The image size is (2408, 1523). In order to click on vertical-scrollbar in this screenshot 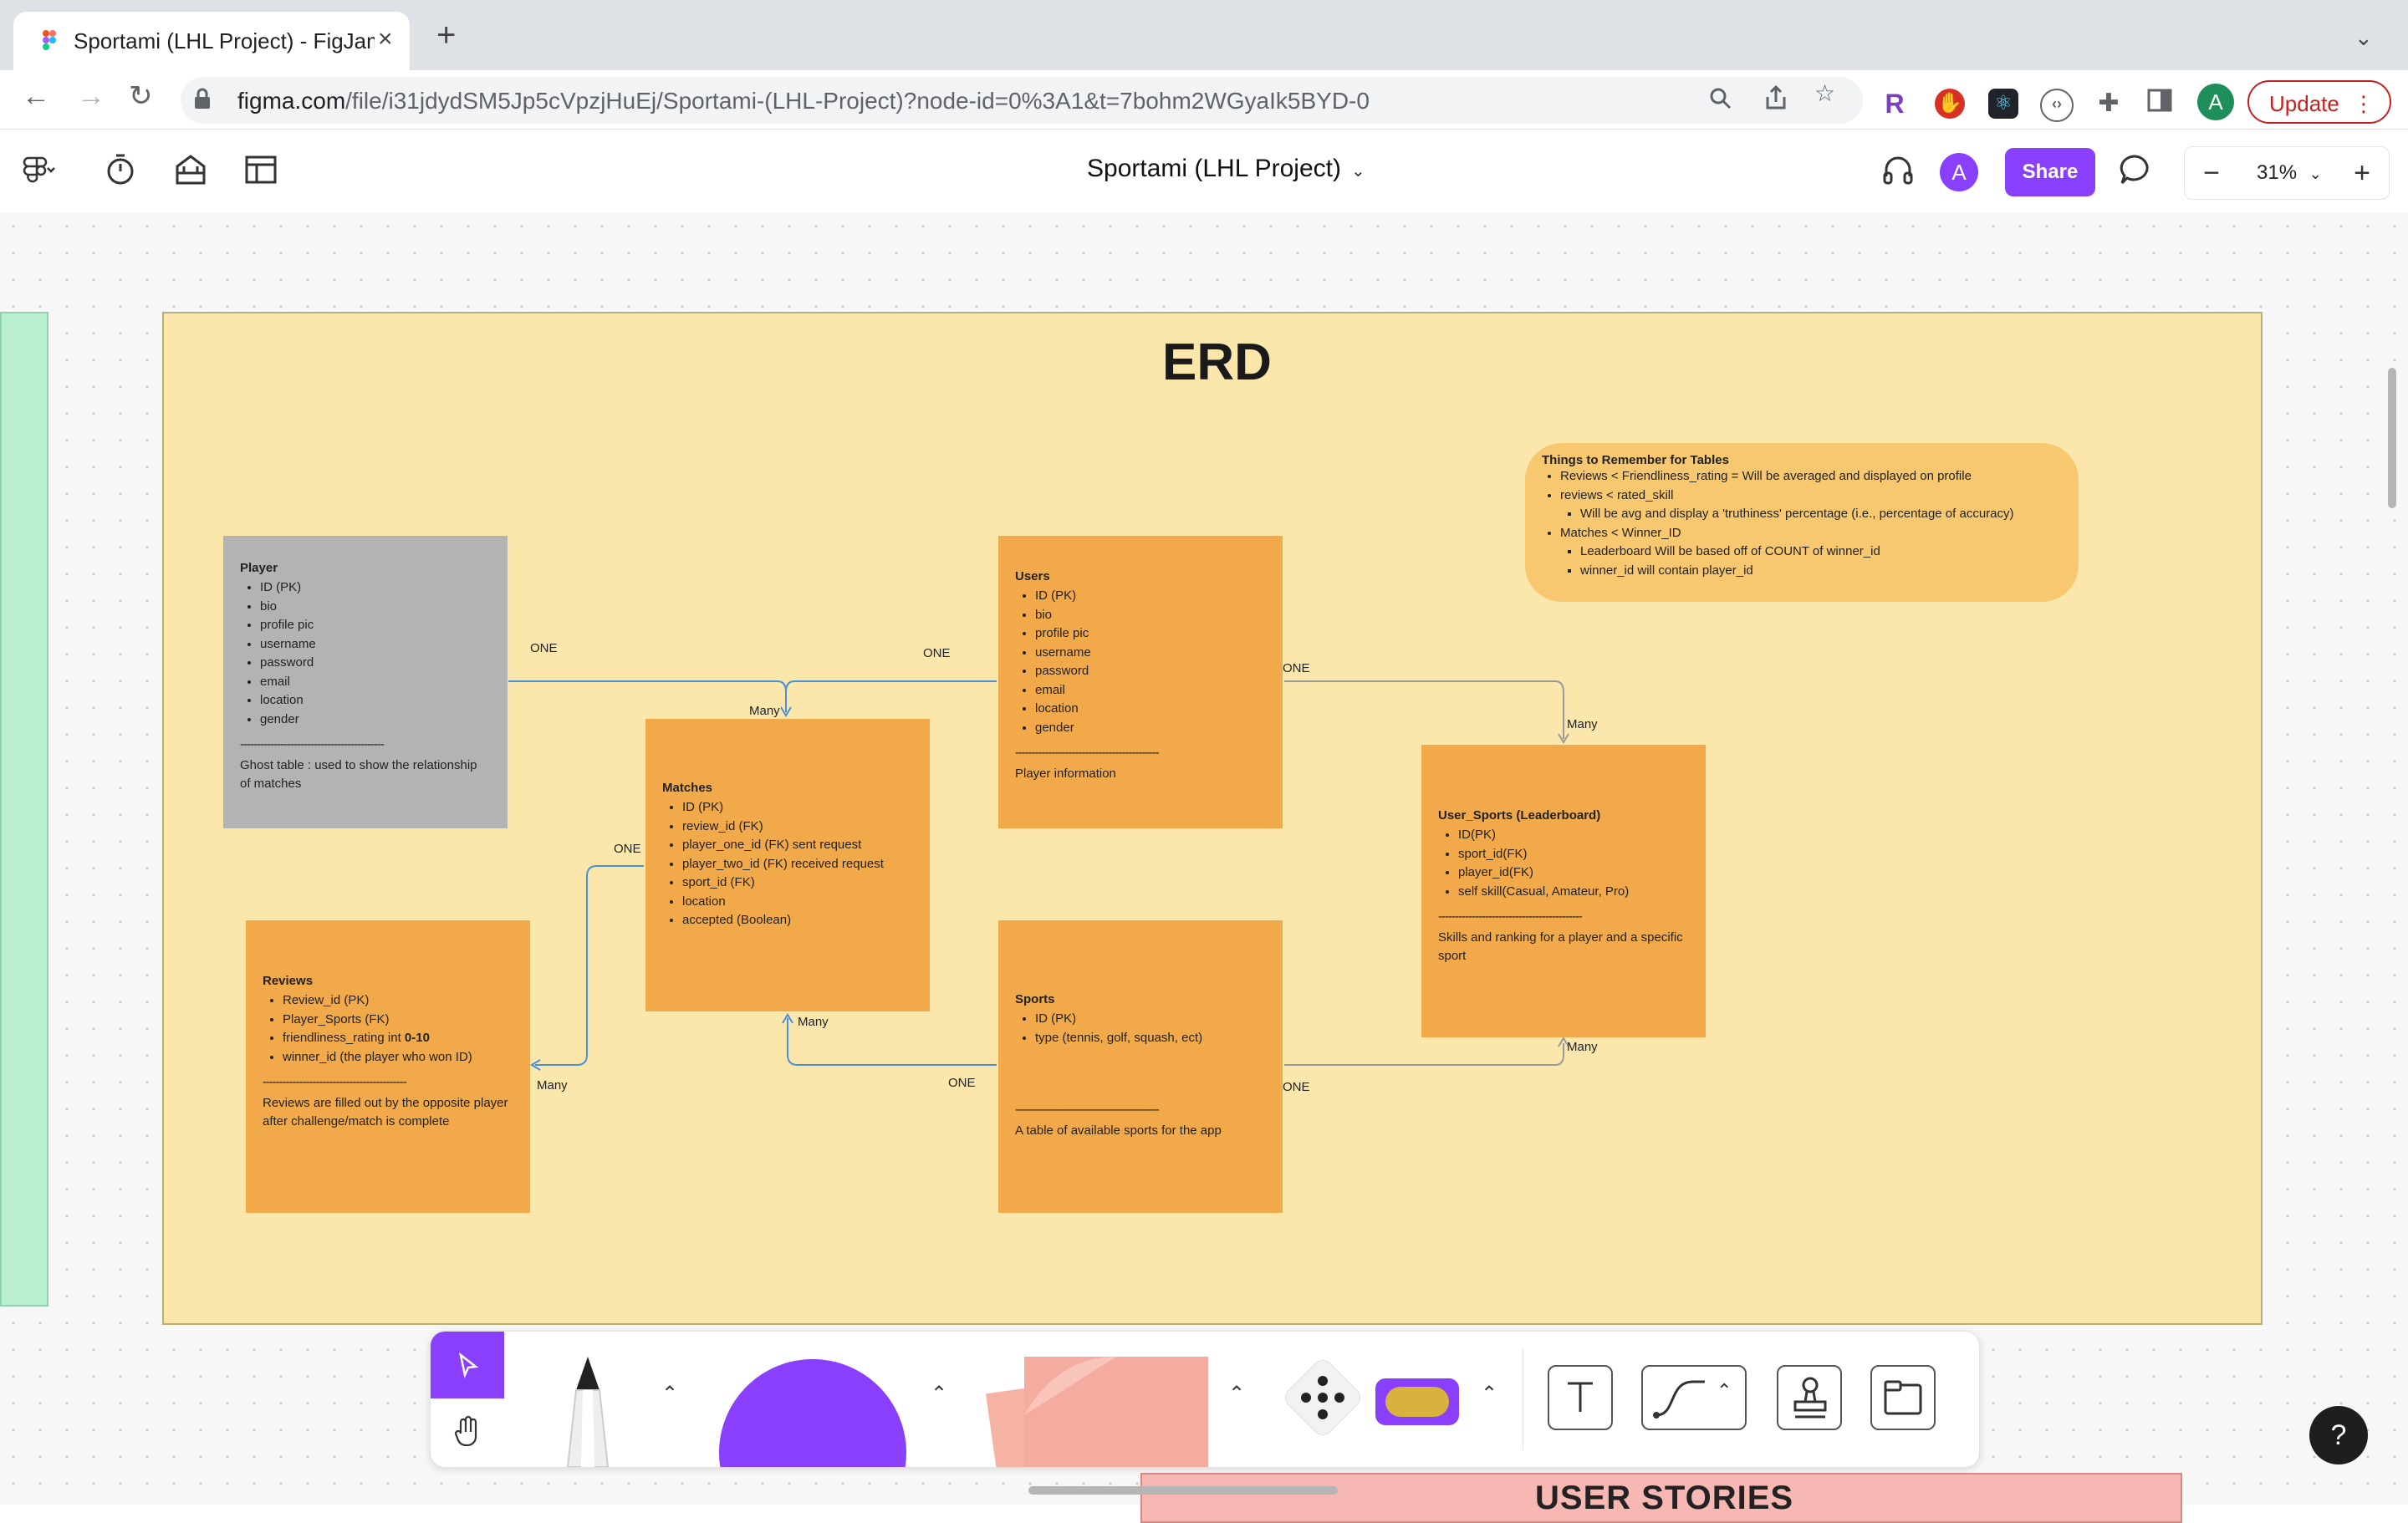, I will do `click(2392, 438)`.